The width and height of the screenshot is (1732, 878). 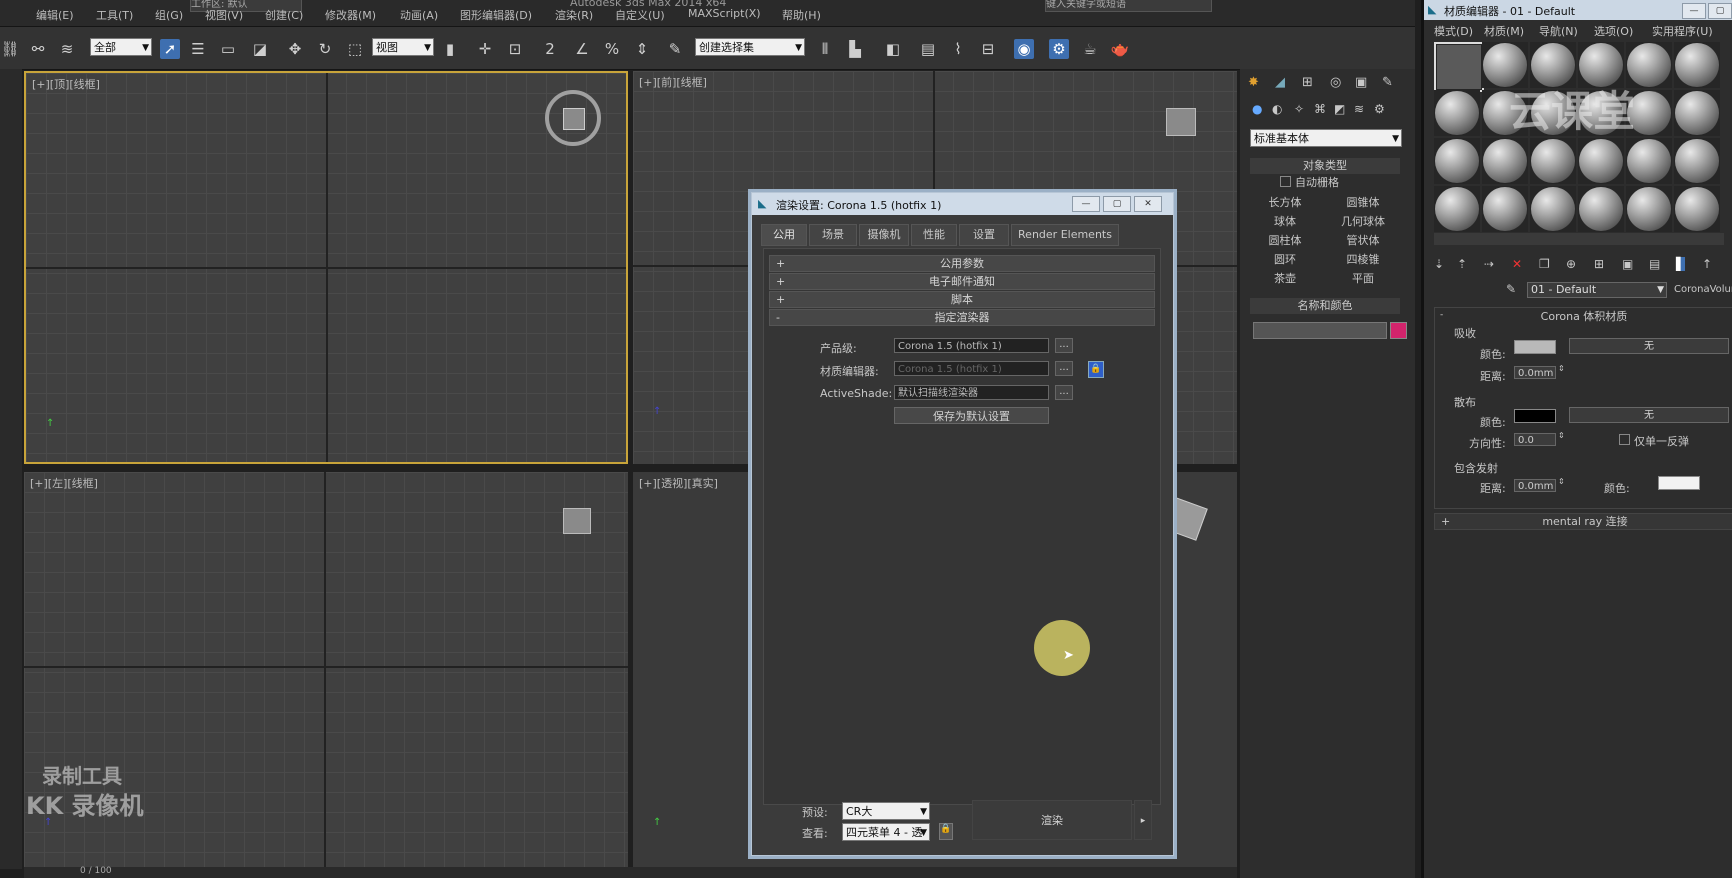 What do you see at coordinates (1599, 264) in the screenshot?
I see `put-to-library-icon: ⊞` at bounding box center [1599, 264].